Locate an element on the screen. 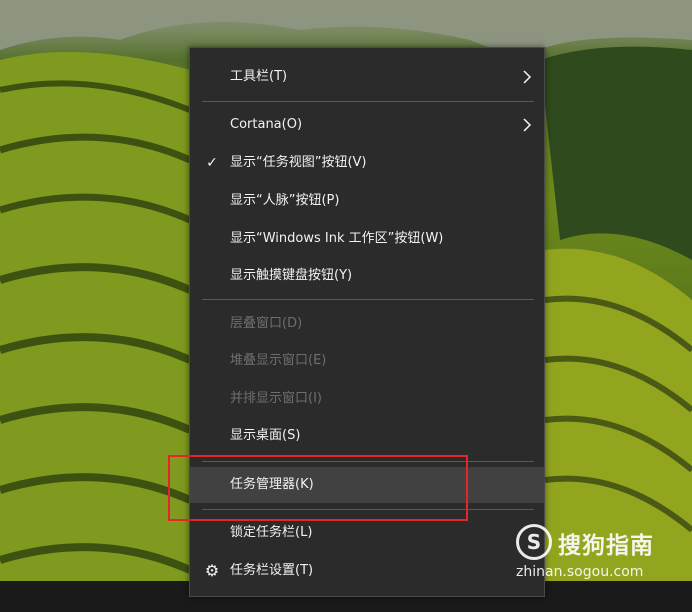  menu-item-taskbar-settings: ⚙ 任务栏设置(T) is located at coordinates (367, 571).